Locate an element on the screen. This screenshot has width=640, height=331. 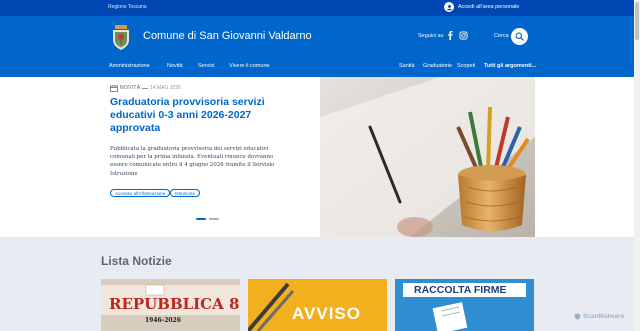
hero-separator is located at coordinates (145, 88).